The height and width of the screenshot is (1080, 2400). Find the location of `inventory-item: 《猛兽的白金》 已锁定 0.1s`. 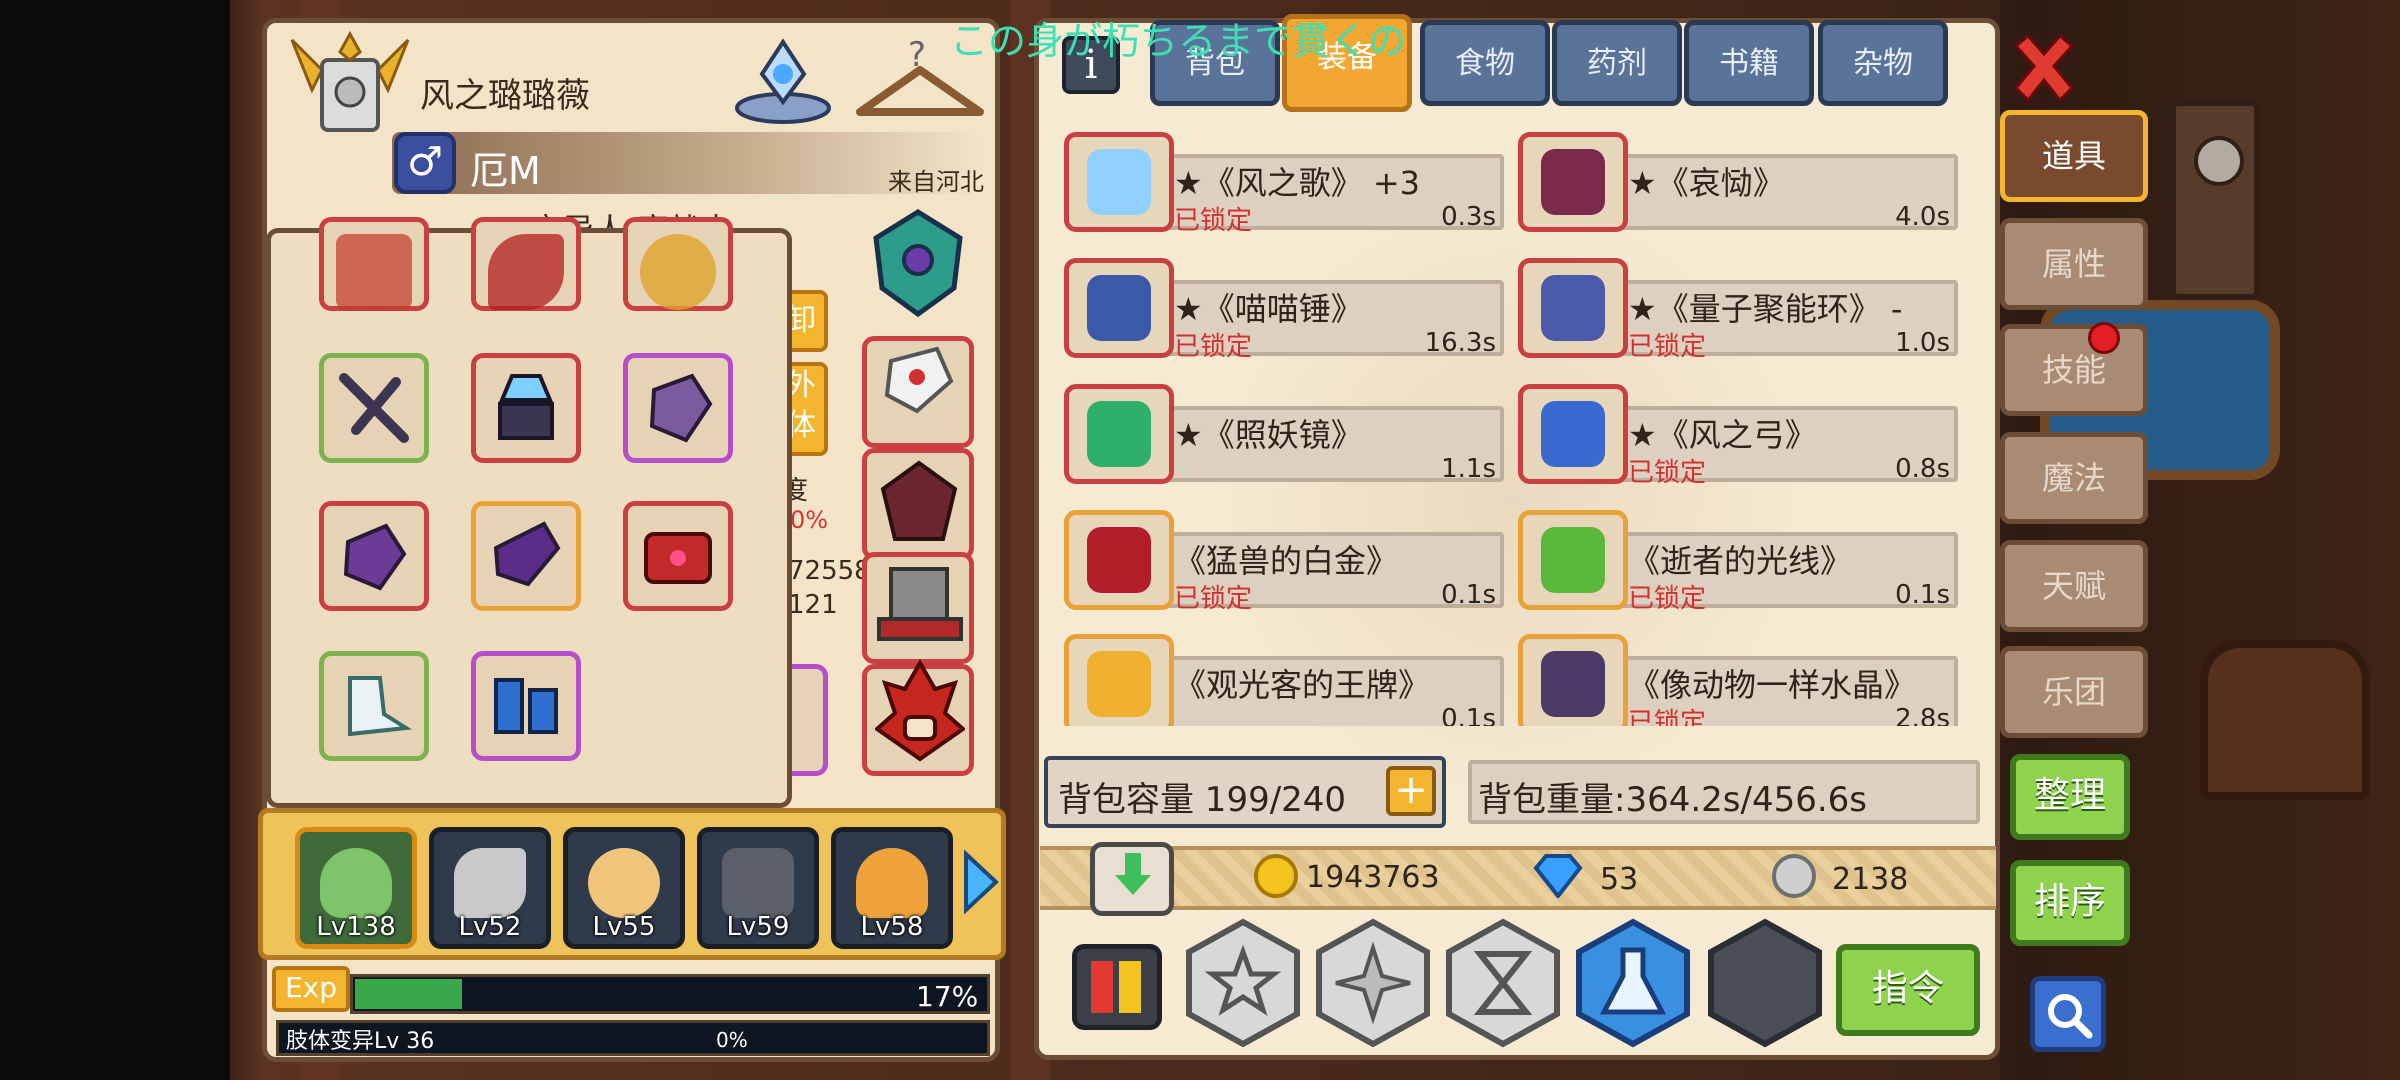

inventory-item: 《猛兽的白金》 已锁定 0.1s is located at coordinates (1284, 560).